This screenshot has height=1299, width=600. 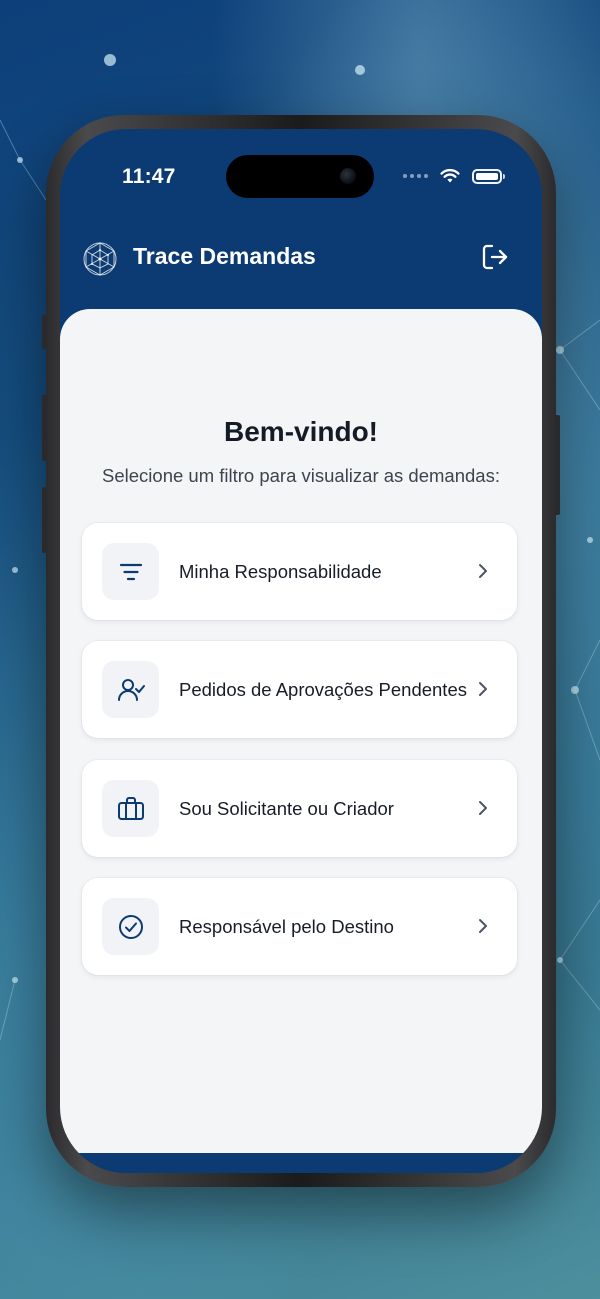 I want to click on filter-card-label: Sou Solicitante ou Criador, so click(x=286, y=808).